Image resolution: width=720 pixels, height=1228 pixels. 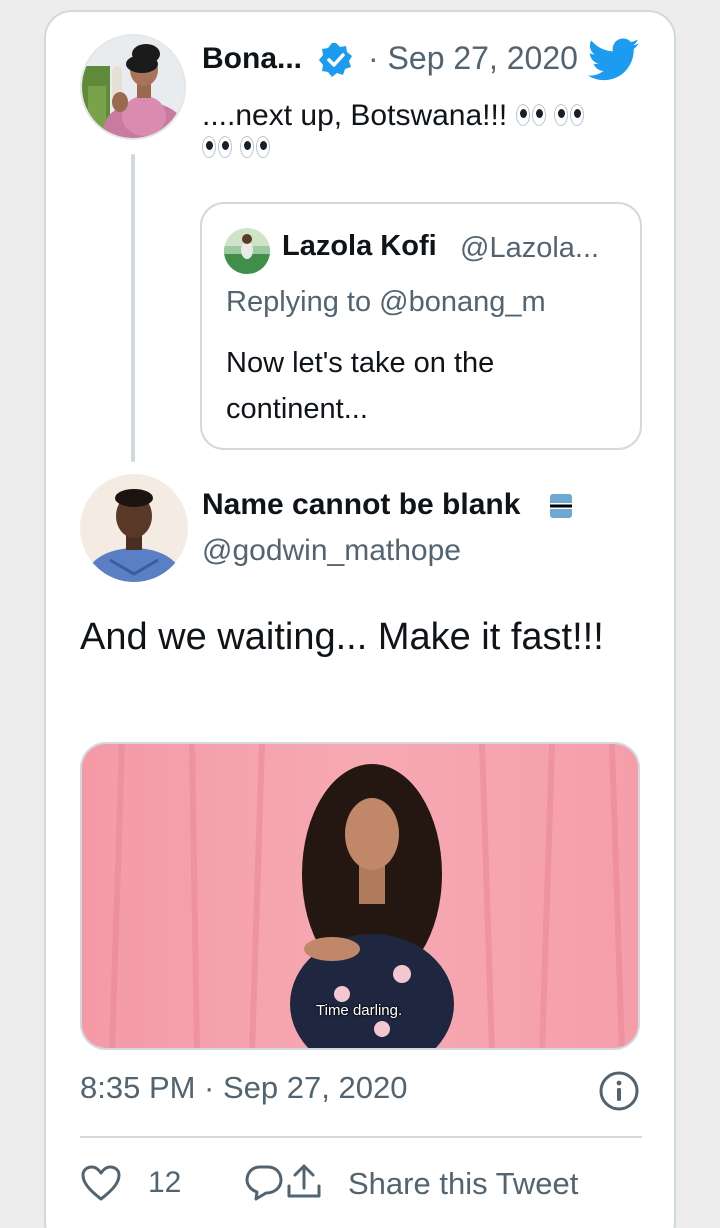 What do you see at coordinates (304, 1182) in the screenshot?
I see `share-icon` at bounding box center [304, 1182].